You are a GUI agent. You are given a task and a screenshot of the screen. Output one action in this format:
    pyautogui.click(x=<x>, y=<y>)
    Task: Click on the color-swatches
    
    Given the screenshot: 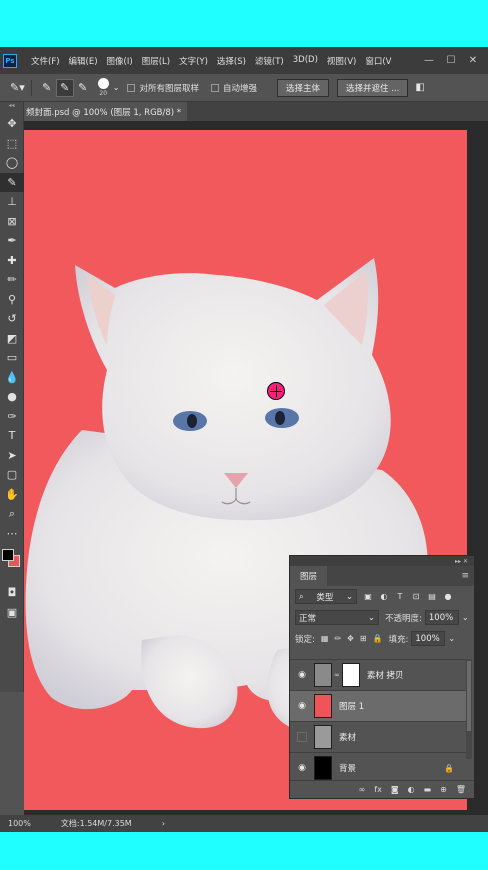 What is the action you would take?
    pyautogui.click(x=11, y=563)
    